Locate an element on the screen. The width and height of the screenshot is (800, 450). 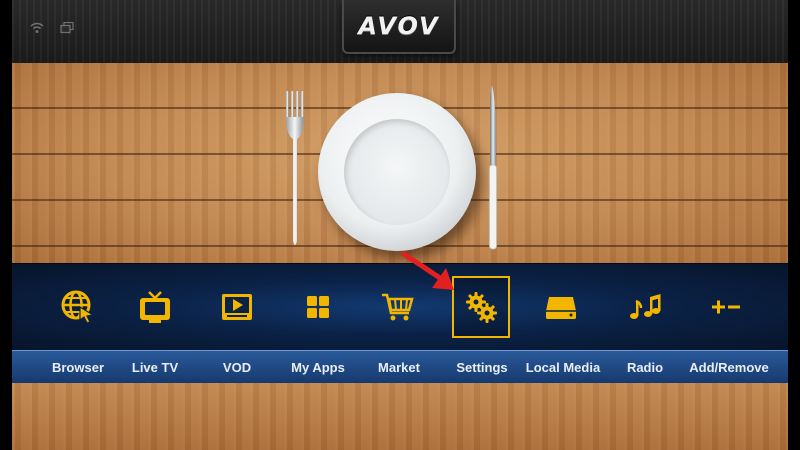
menu-icon-live-tv is located at coordinates (155, 307).